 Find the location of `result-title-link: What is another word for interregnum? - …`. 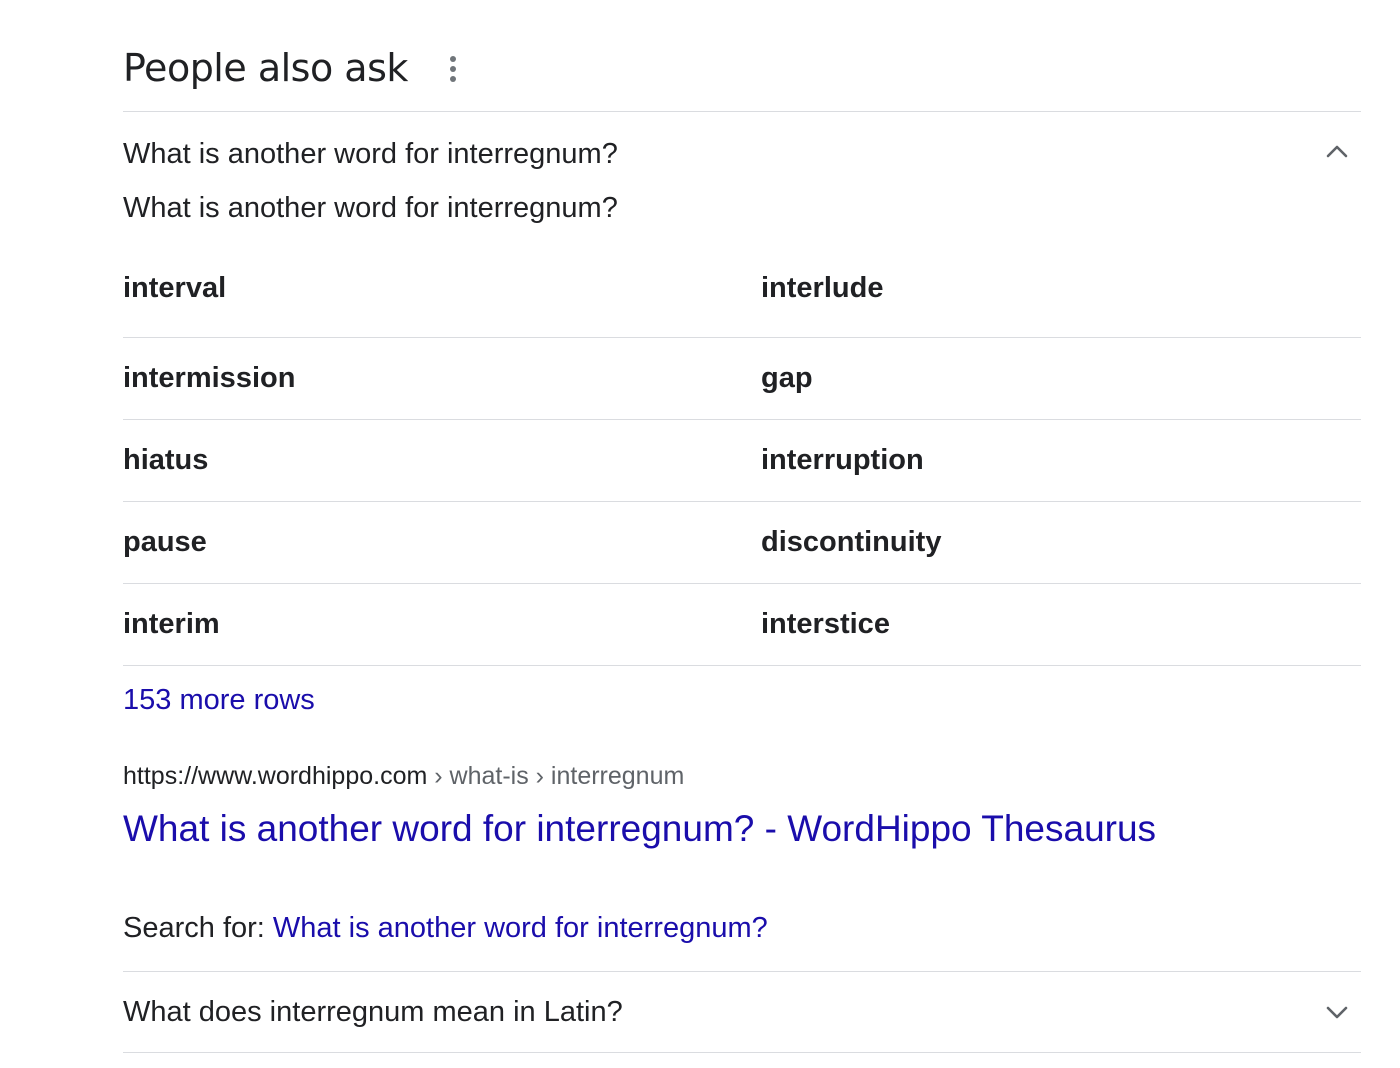

result-title-link: What is another word for interregnum? - … is located at coordinates (639, 829).